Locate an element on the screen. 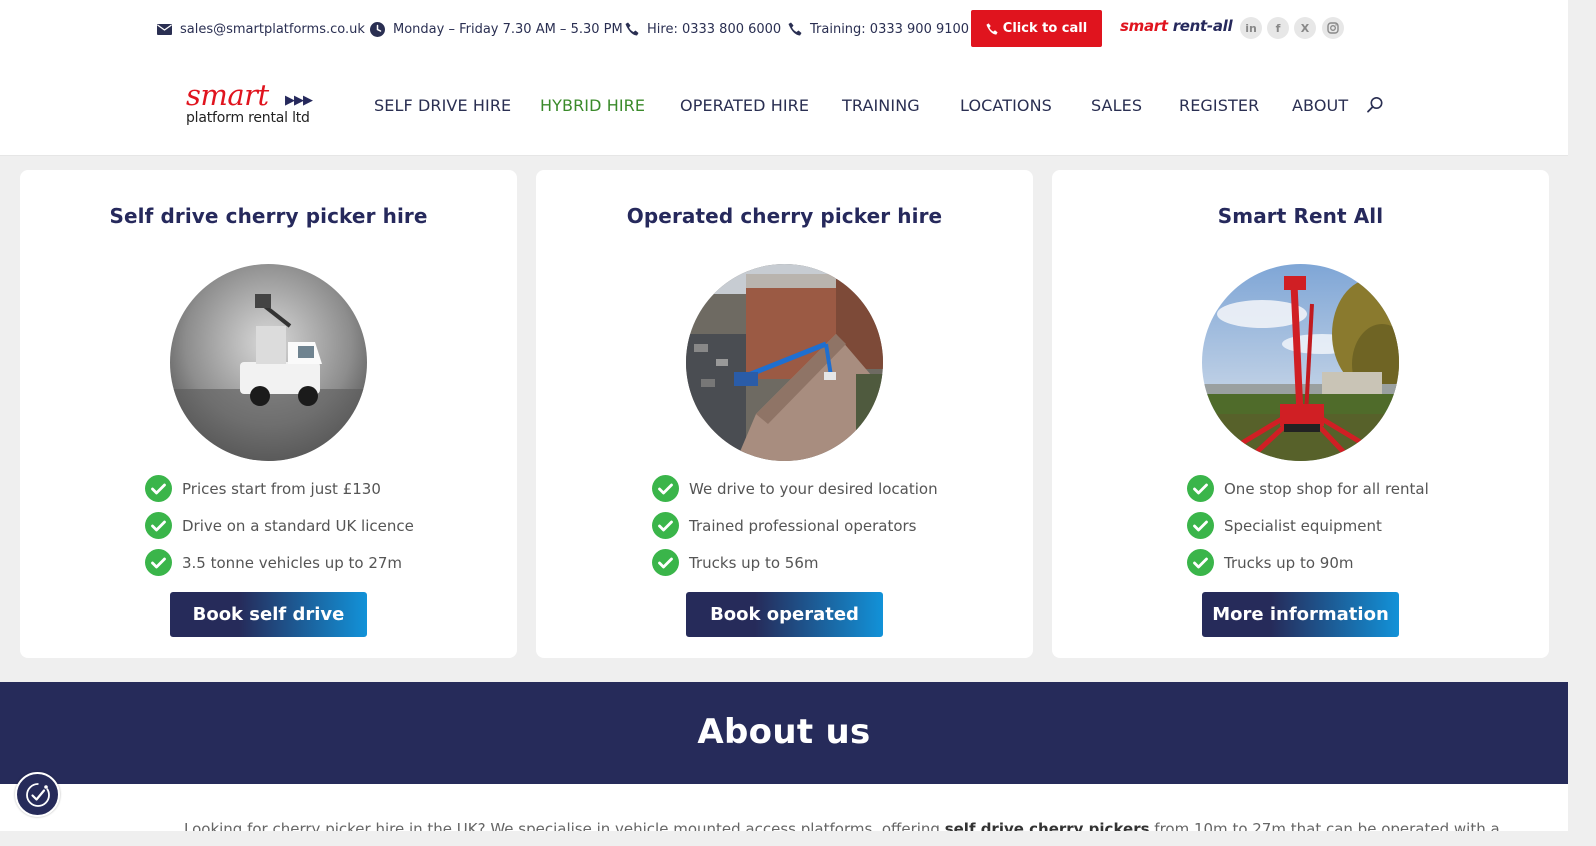  list-item: One stop shop for all rental is located at coordinates (1308, 488).